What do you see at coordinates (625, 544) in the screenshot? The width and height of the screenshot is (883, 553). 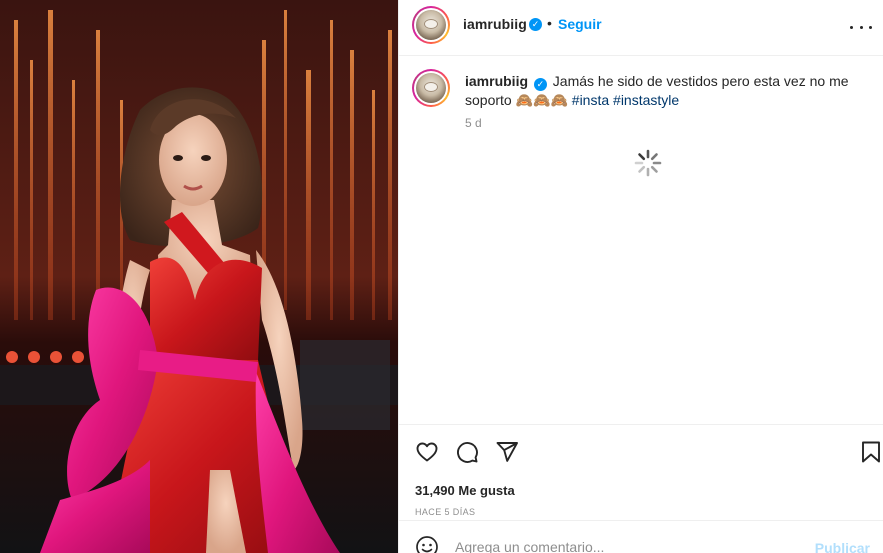 I see `comment-input` at bounding box center [625, 544].